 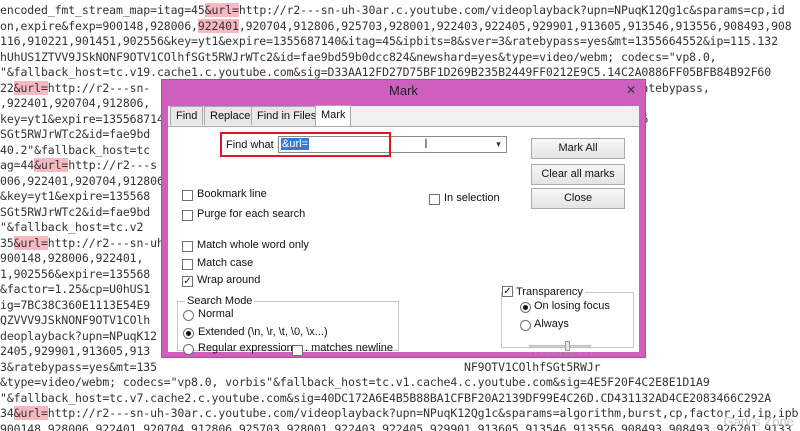 What do you see at coordinates (187, 195) in the screenshot?
I see `bookmark-line-checkbox` at bounding box center [187, 195].